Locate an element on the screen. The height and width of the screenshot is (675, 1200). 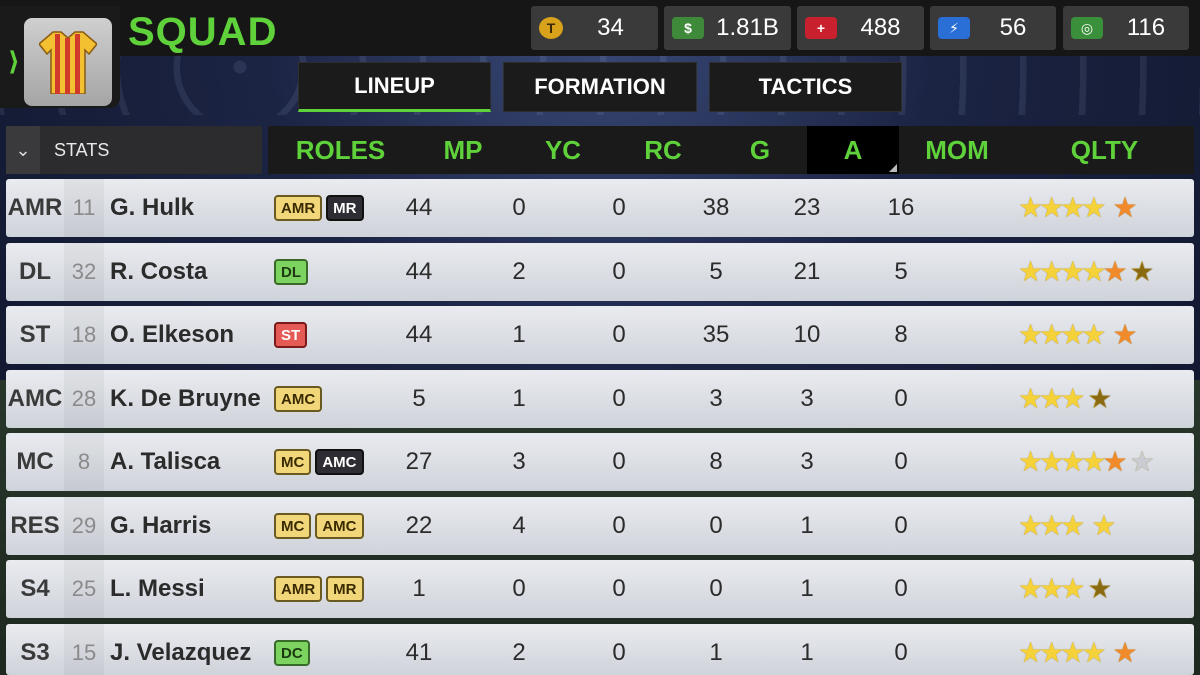
player-row: ST 18 O. Elkeson ST 44 1 0 35 10 8 ★ ★ ★ ★ ★ is located at coordinates (600, 335).